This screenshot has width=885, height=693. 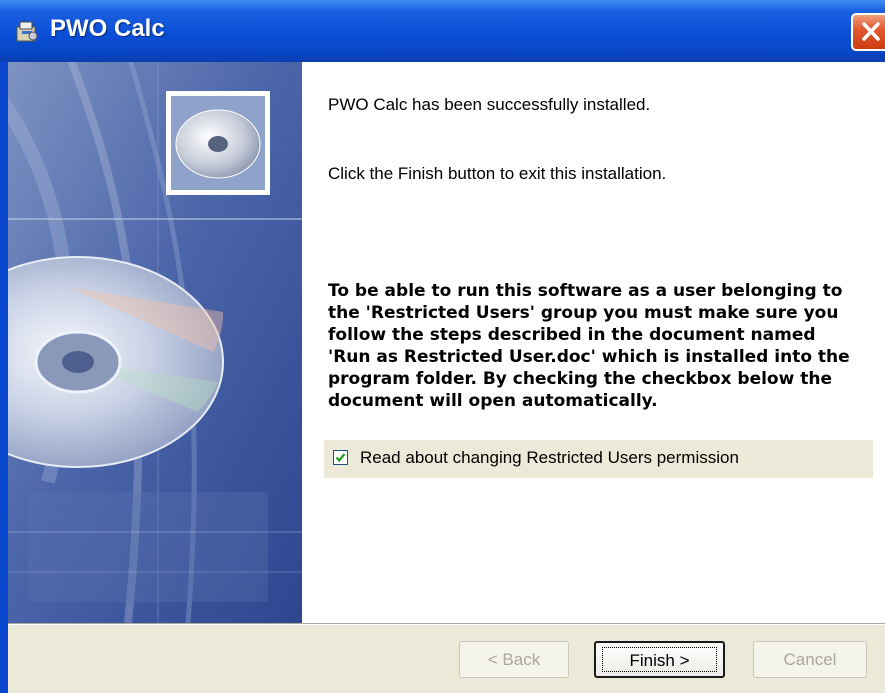 I want to click on window-title: PWO Calc, so click(x=107, y=28).